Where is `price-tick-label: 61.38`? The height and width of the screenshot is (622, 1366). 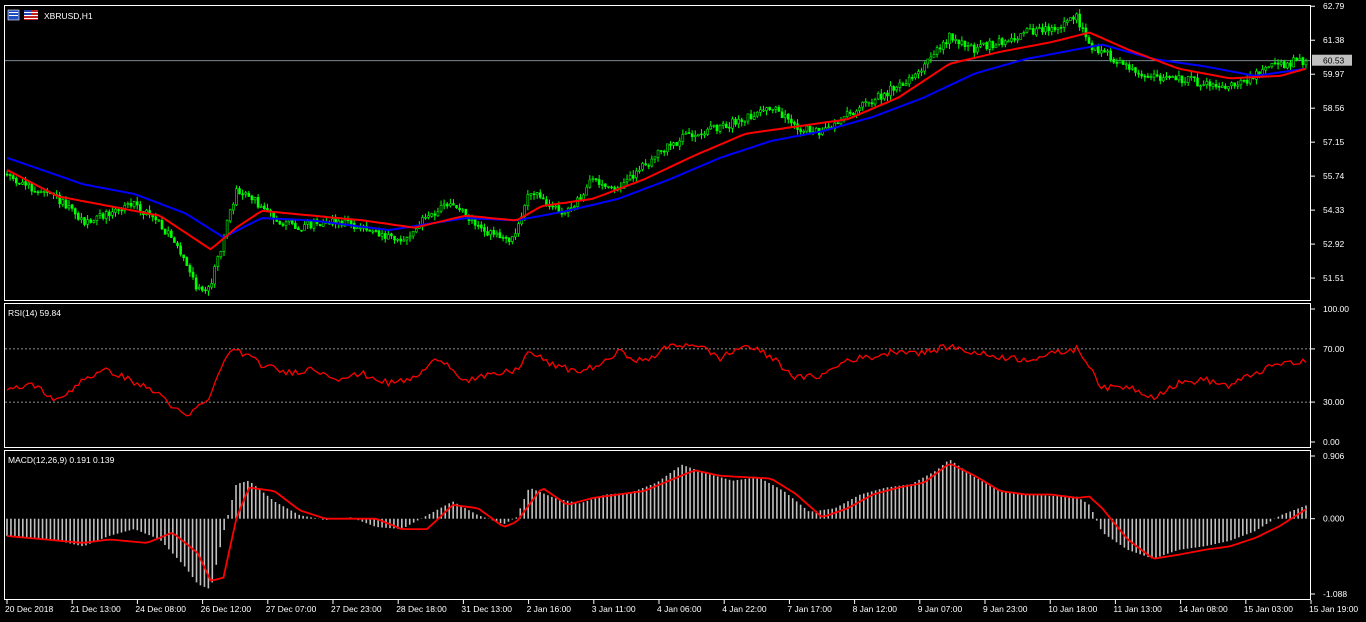 price-tick-label: 61.38 is located at coordinates (1334, 40).